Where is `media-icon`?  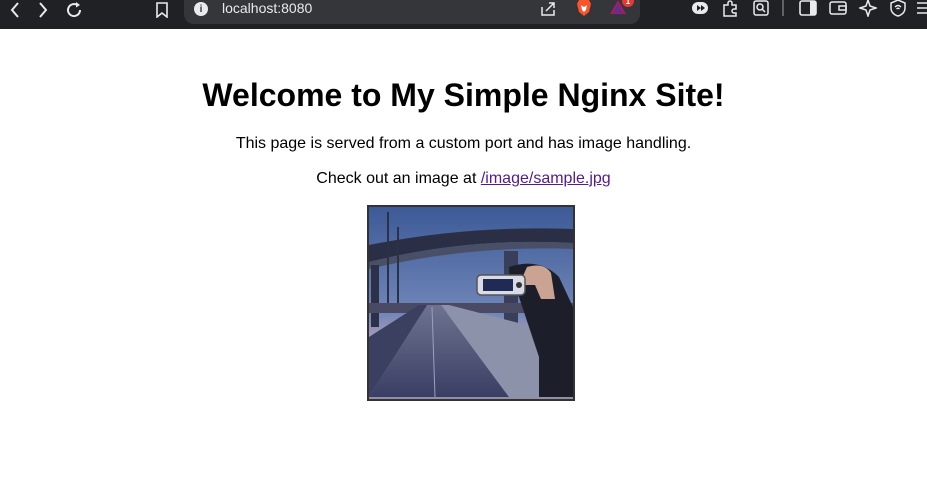 media-icon is located at coordinates (700, 9).